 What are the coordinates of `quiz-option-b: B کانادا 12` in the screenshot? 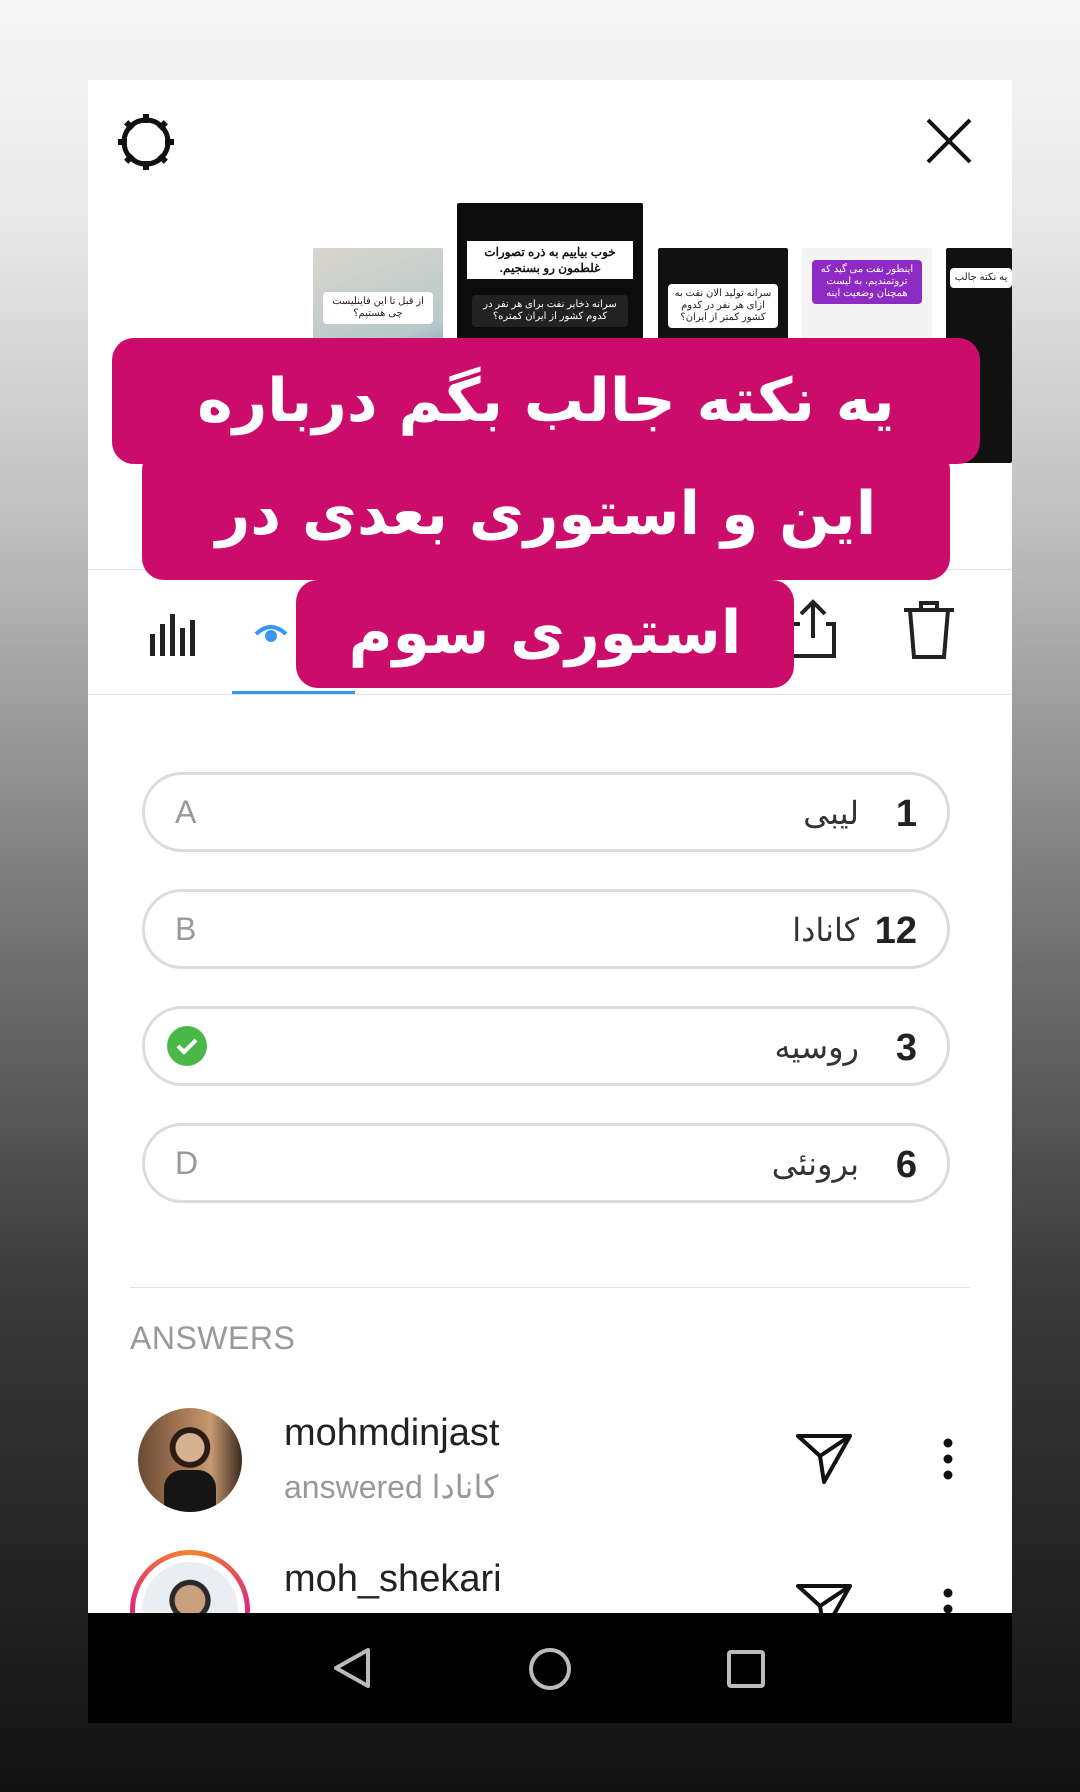 It's located at (546, 929).